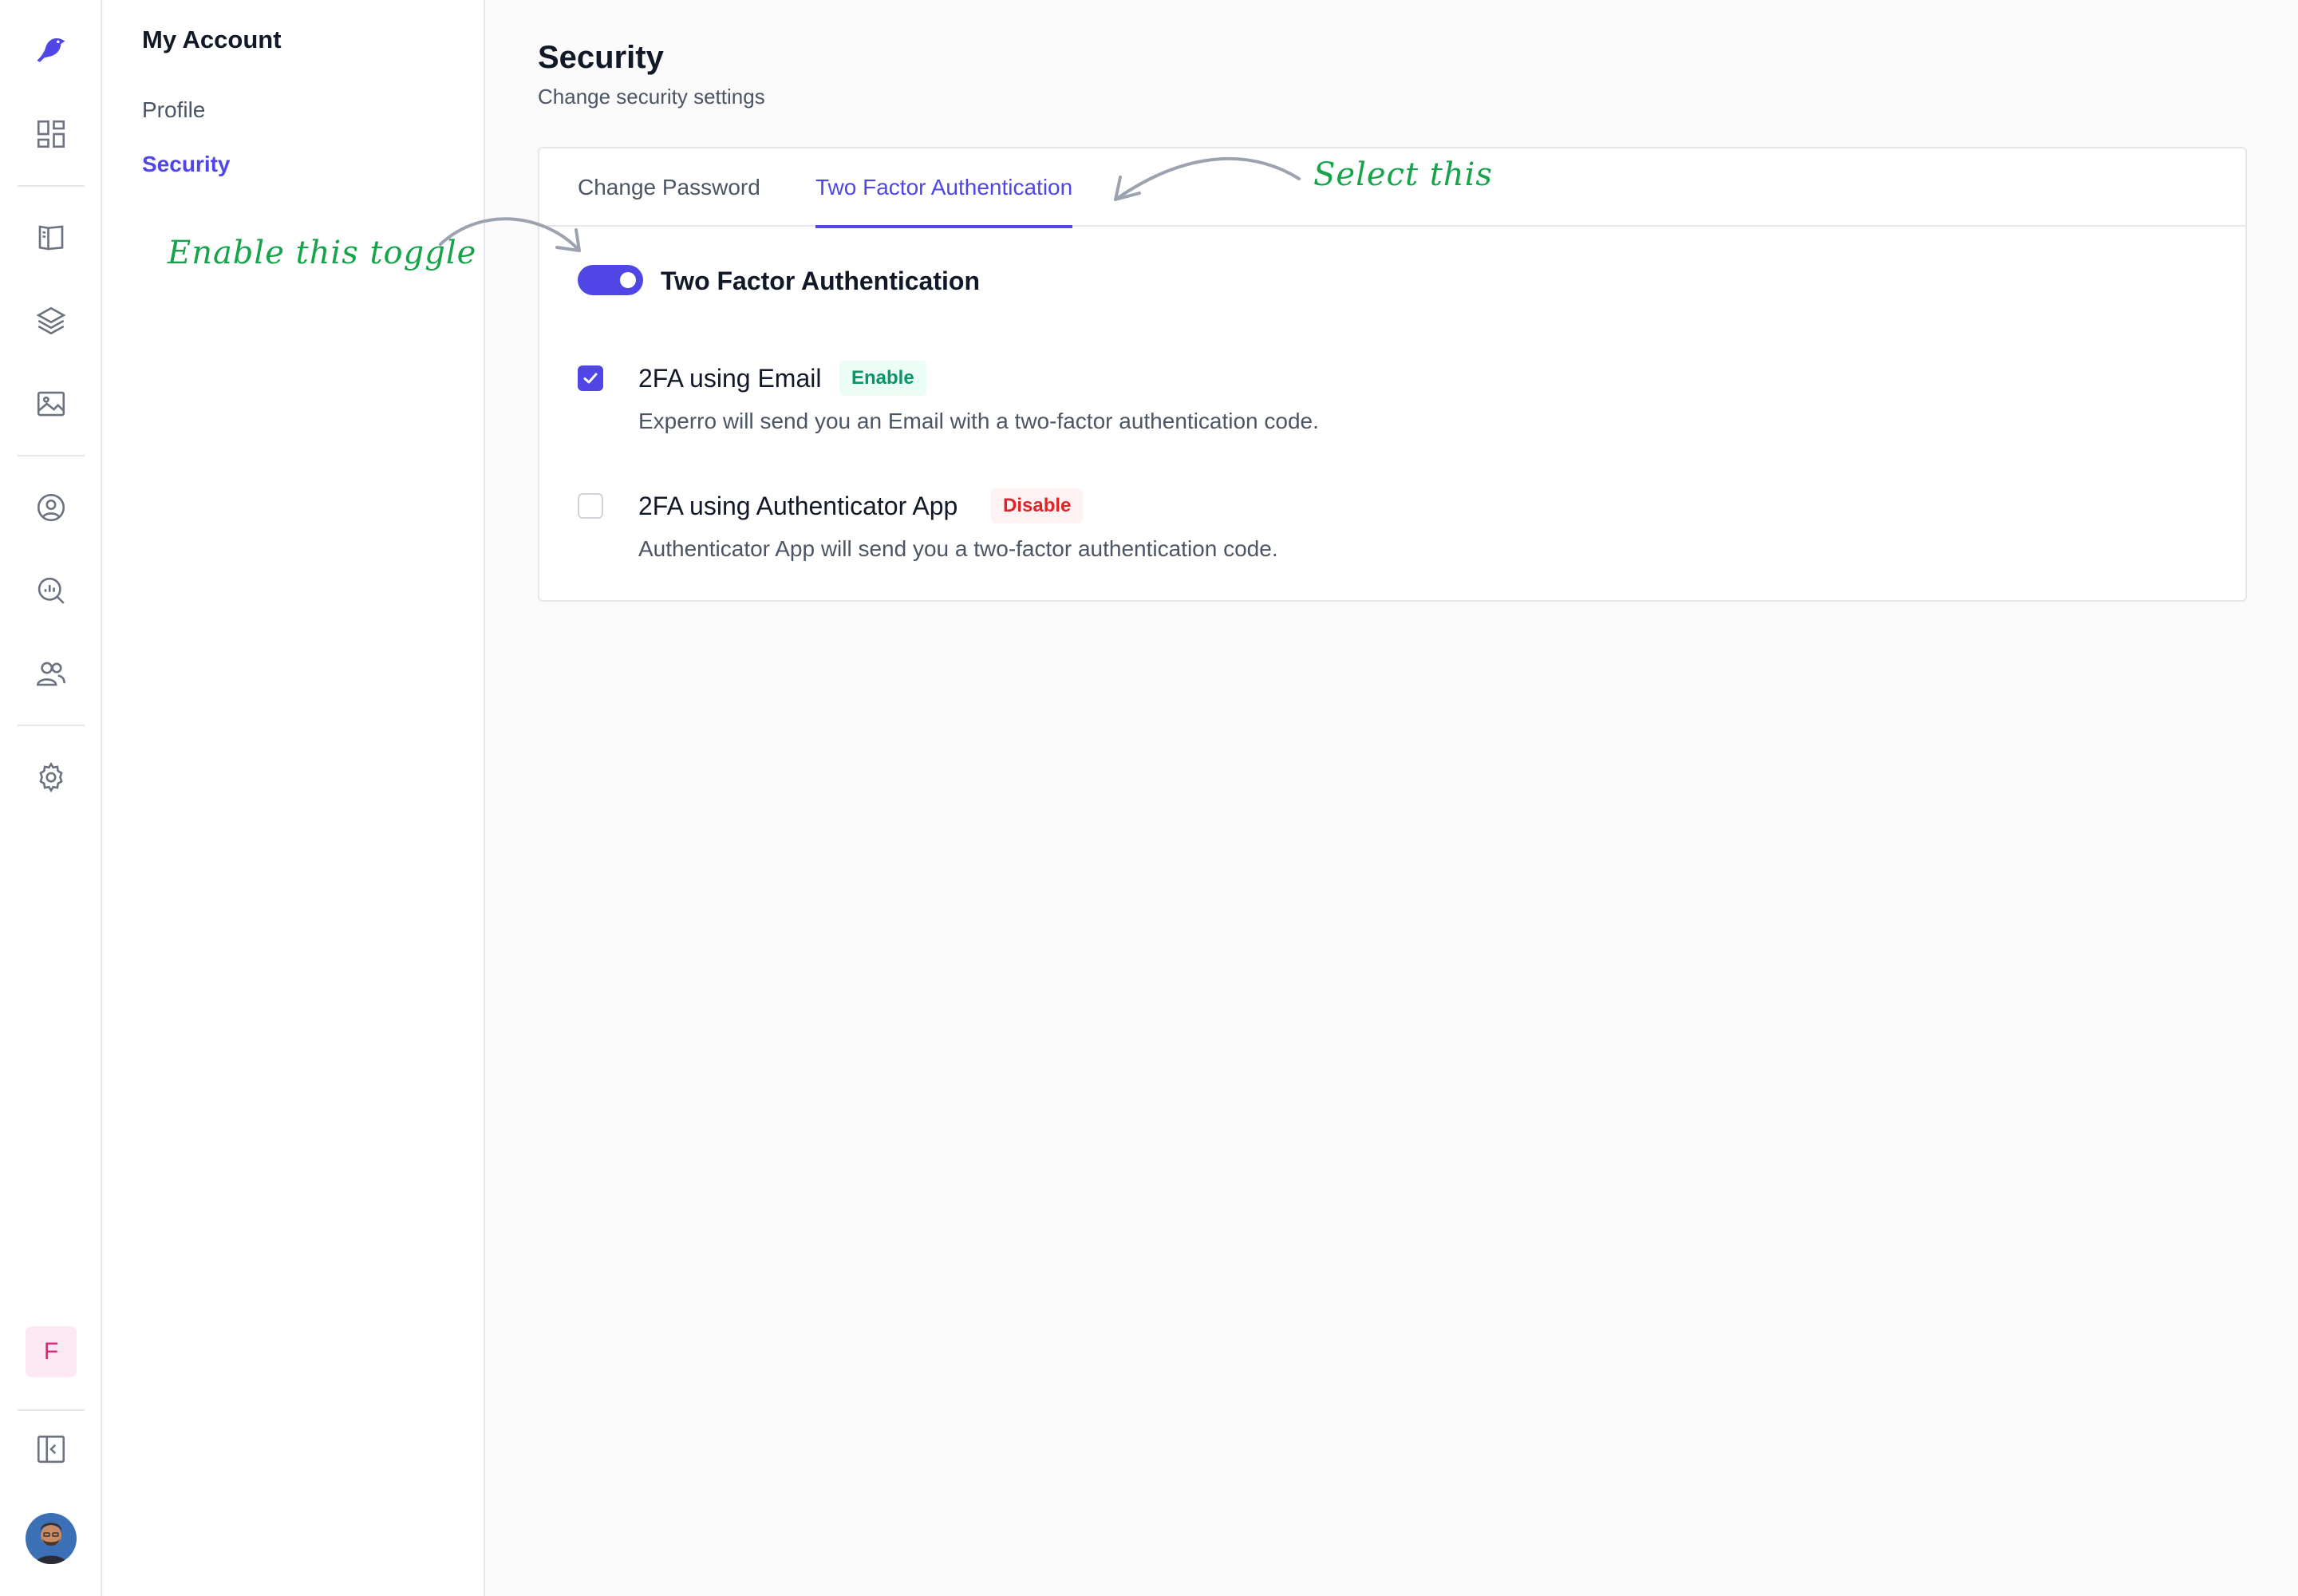 This screenshot has height=1596, width=2298. Describe the element at coordinates (591, 506) in the screenshot. I see `authenticator-app-2fa-checkbox` at that location.